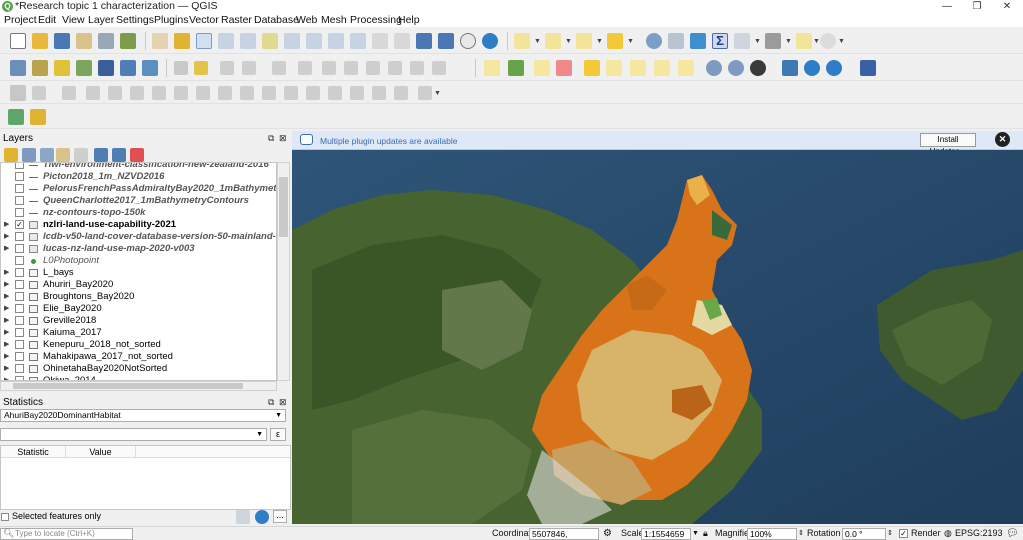  Describe the element at coordinates (903, 533) in the screenshot. I see `render-checkbox: ✓` at that location.